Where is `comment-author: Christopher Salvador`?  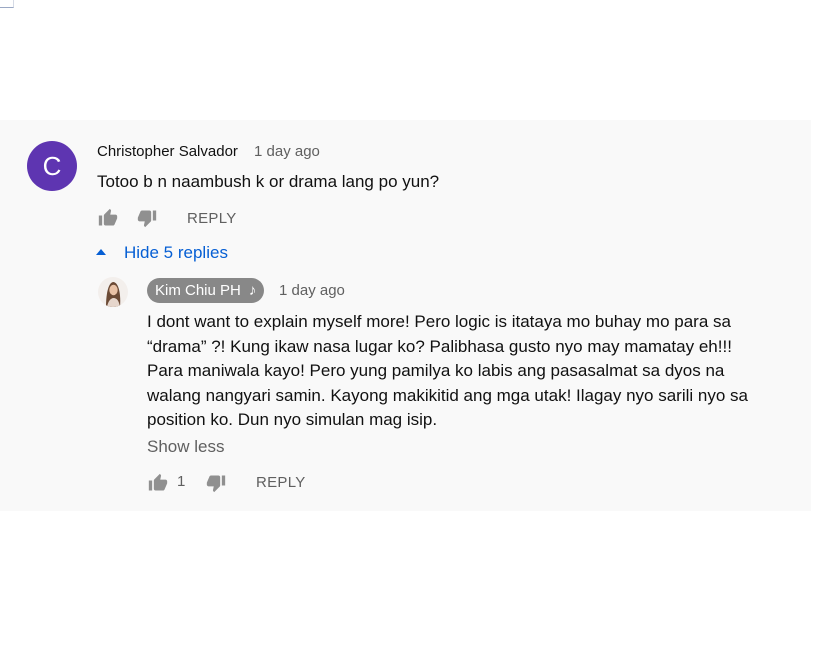
comment-author: Christopher Salvador is located at coordinates (167, 151).